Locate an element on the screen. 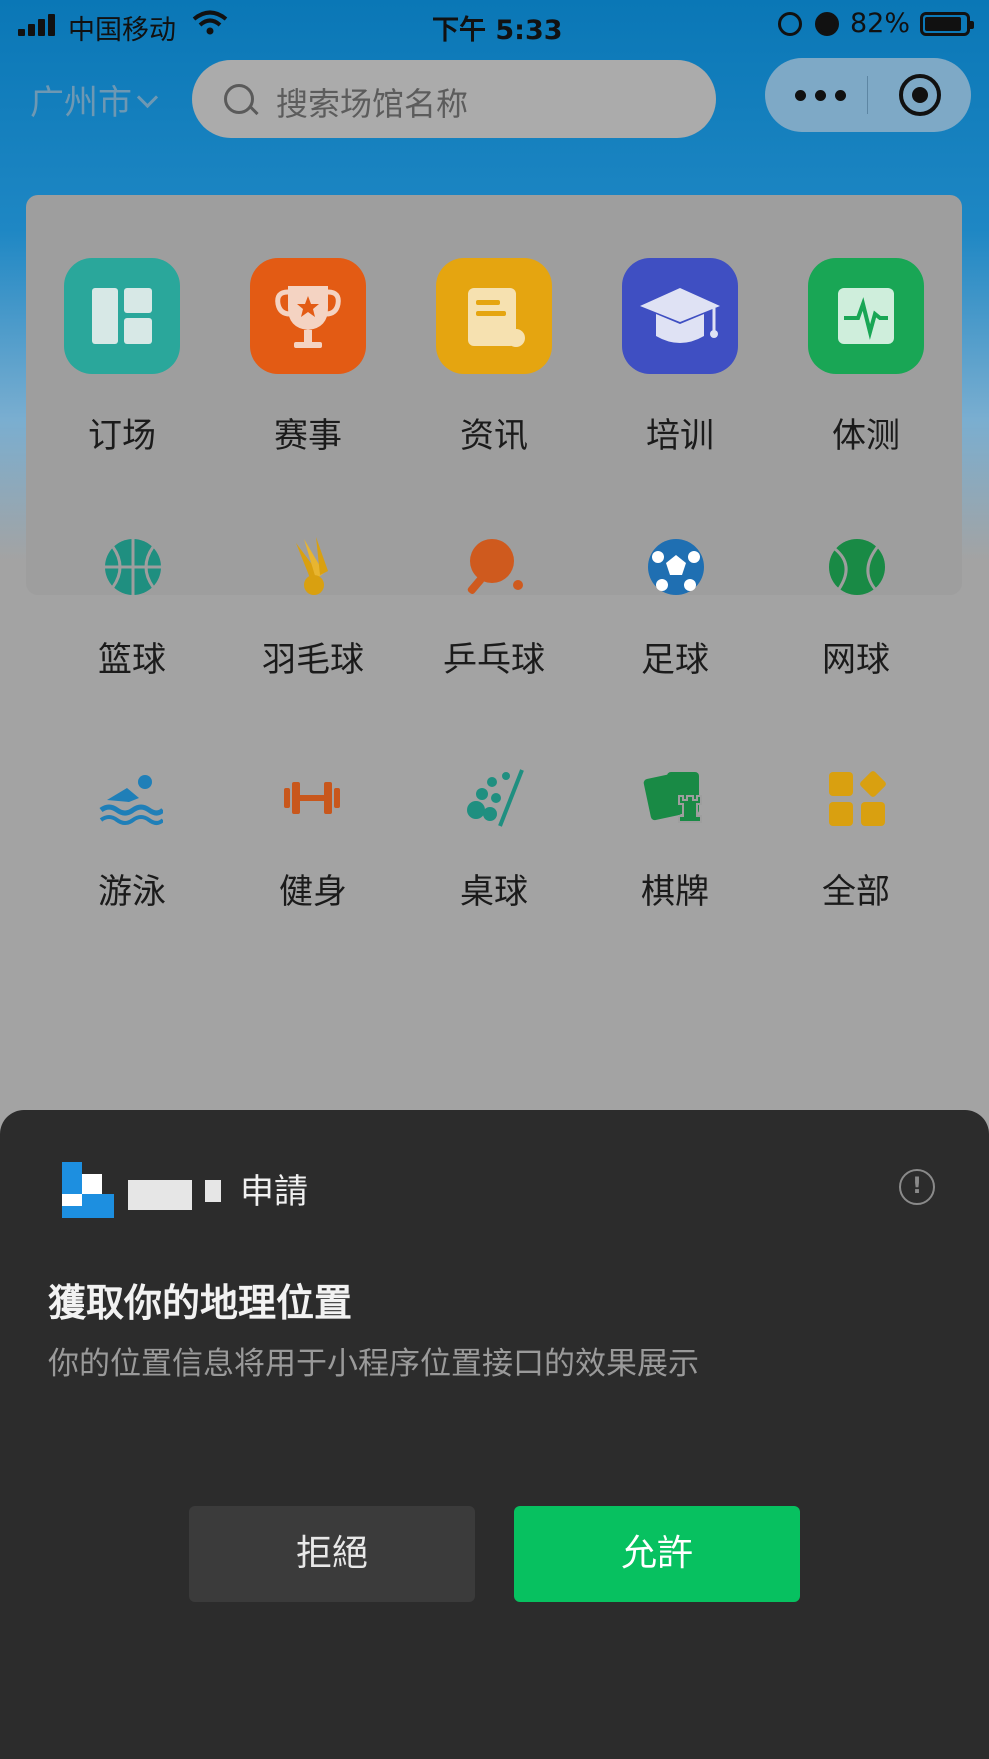 The image size is (989, 1759). chevron-down-icon is located at coordinates (147, 97).